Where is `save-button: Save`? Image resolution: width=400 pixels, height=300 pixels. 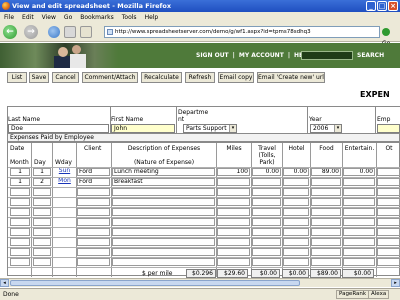 save-button: Save is located at coordinates (39, 77).